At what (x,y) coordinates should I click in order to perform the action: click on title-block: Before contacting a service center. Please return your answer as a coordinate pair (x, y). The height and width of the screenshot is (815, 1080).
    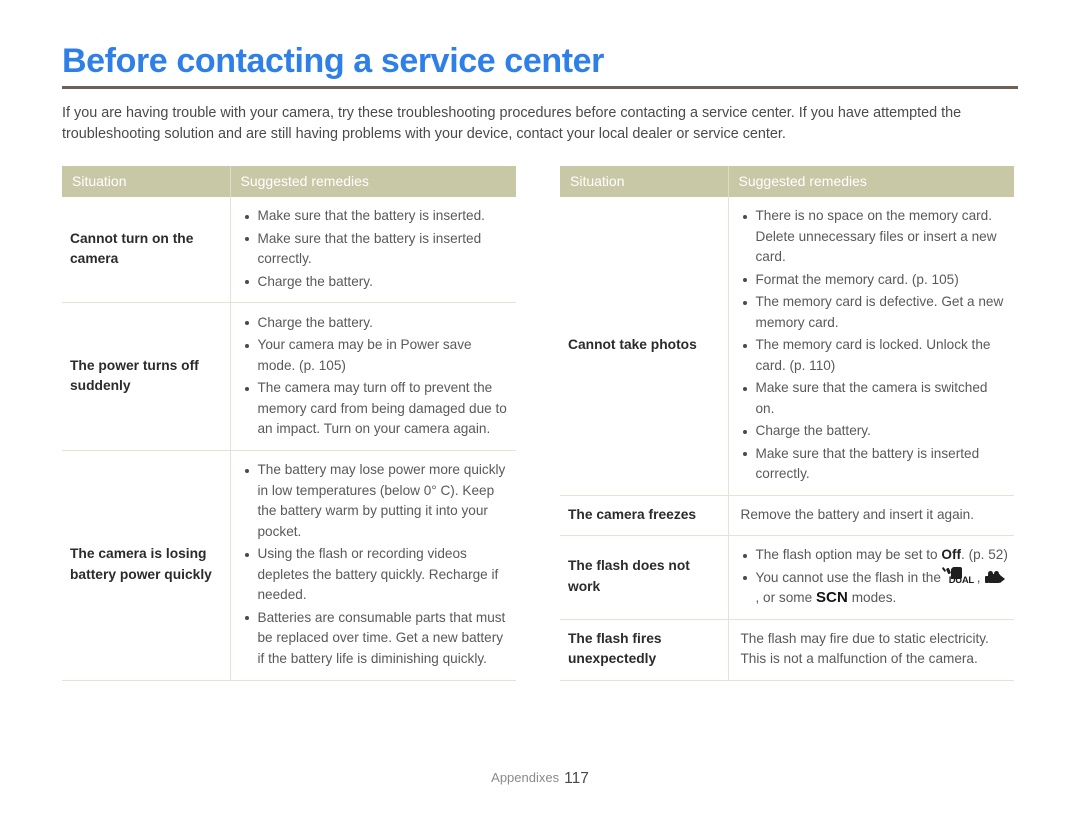
    Looking at the image, I should click on (540, 44).